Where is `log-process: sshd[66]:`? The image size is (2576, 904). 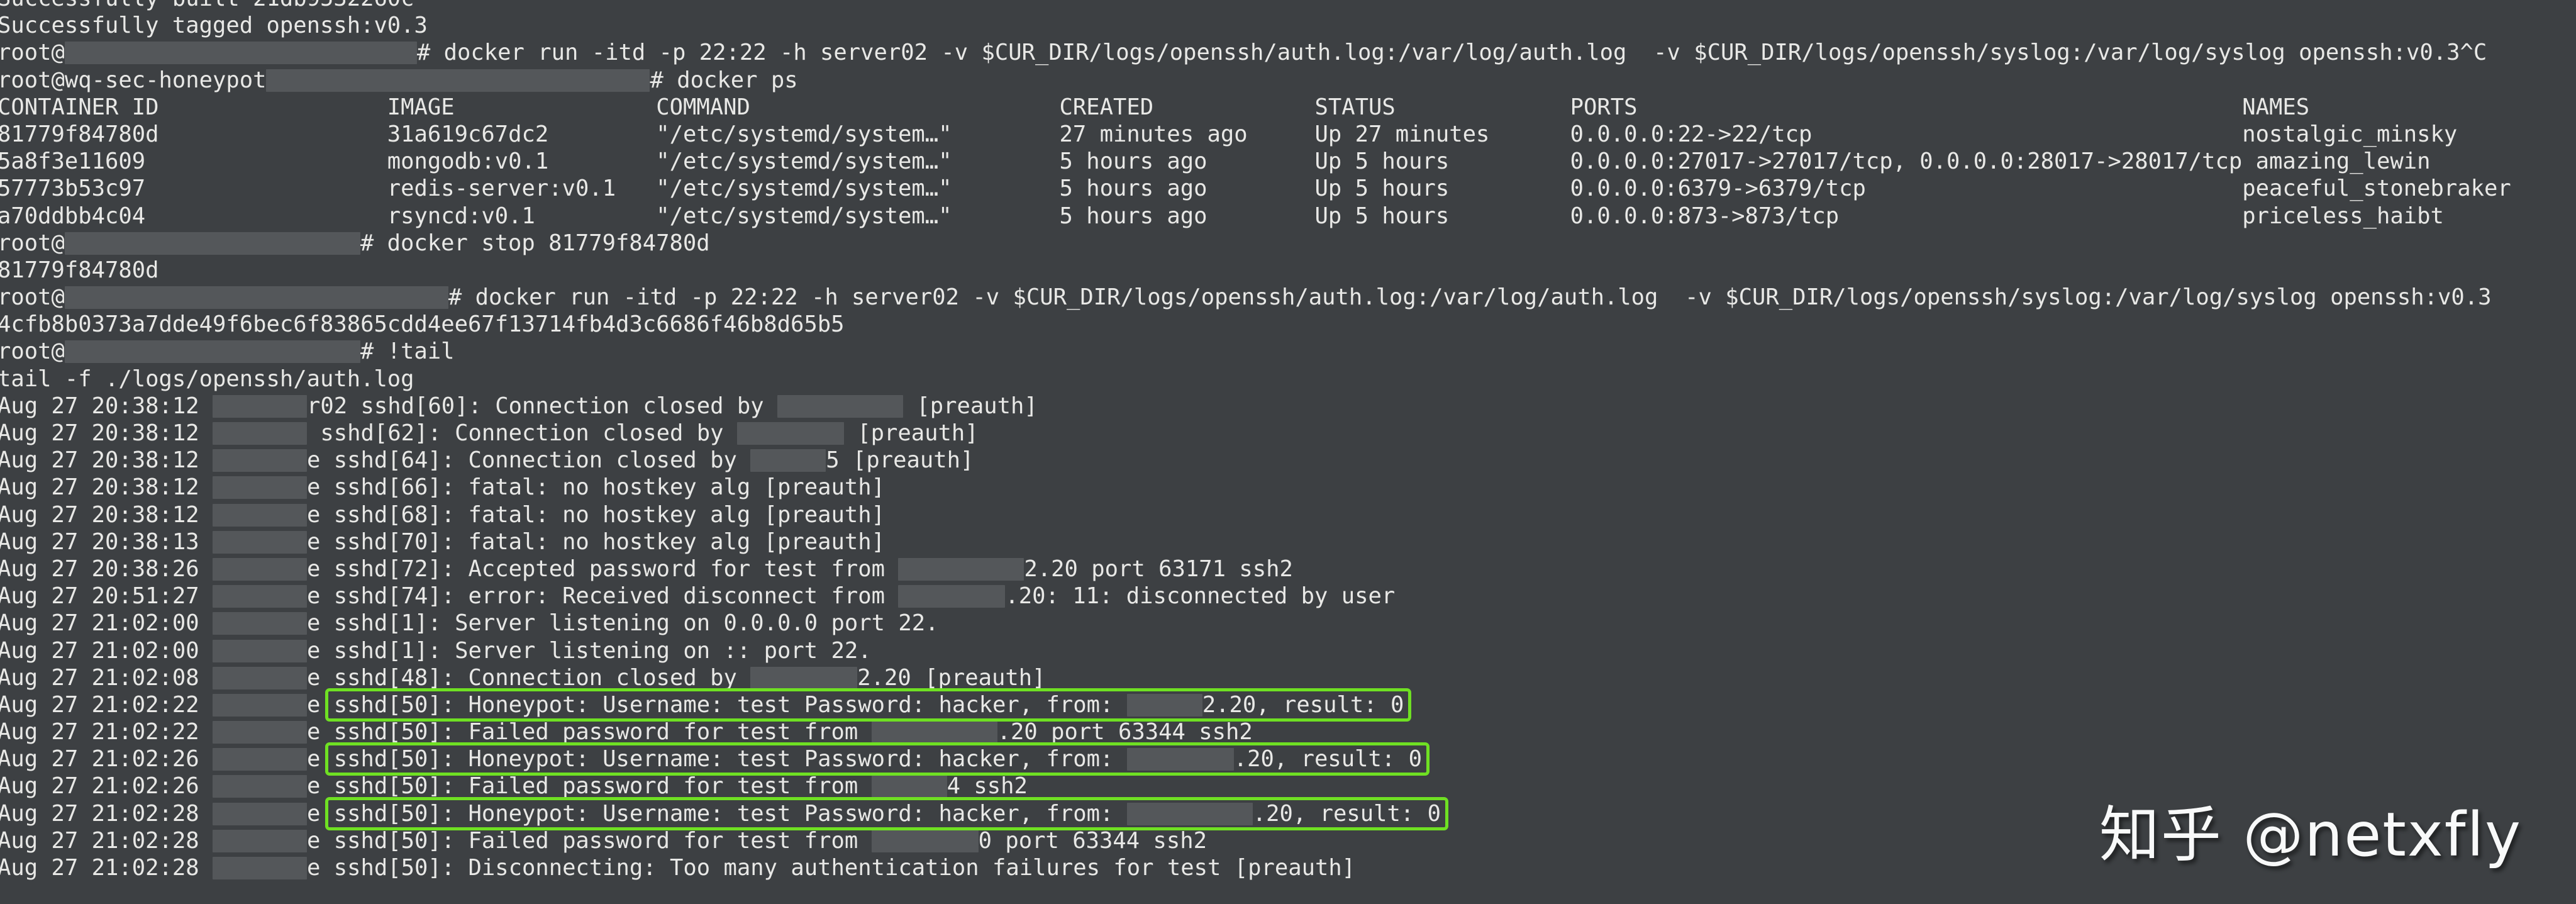 log-process: sshd[66]: is located at coordinates (401, 487).